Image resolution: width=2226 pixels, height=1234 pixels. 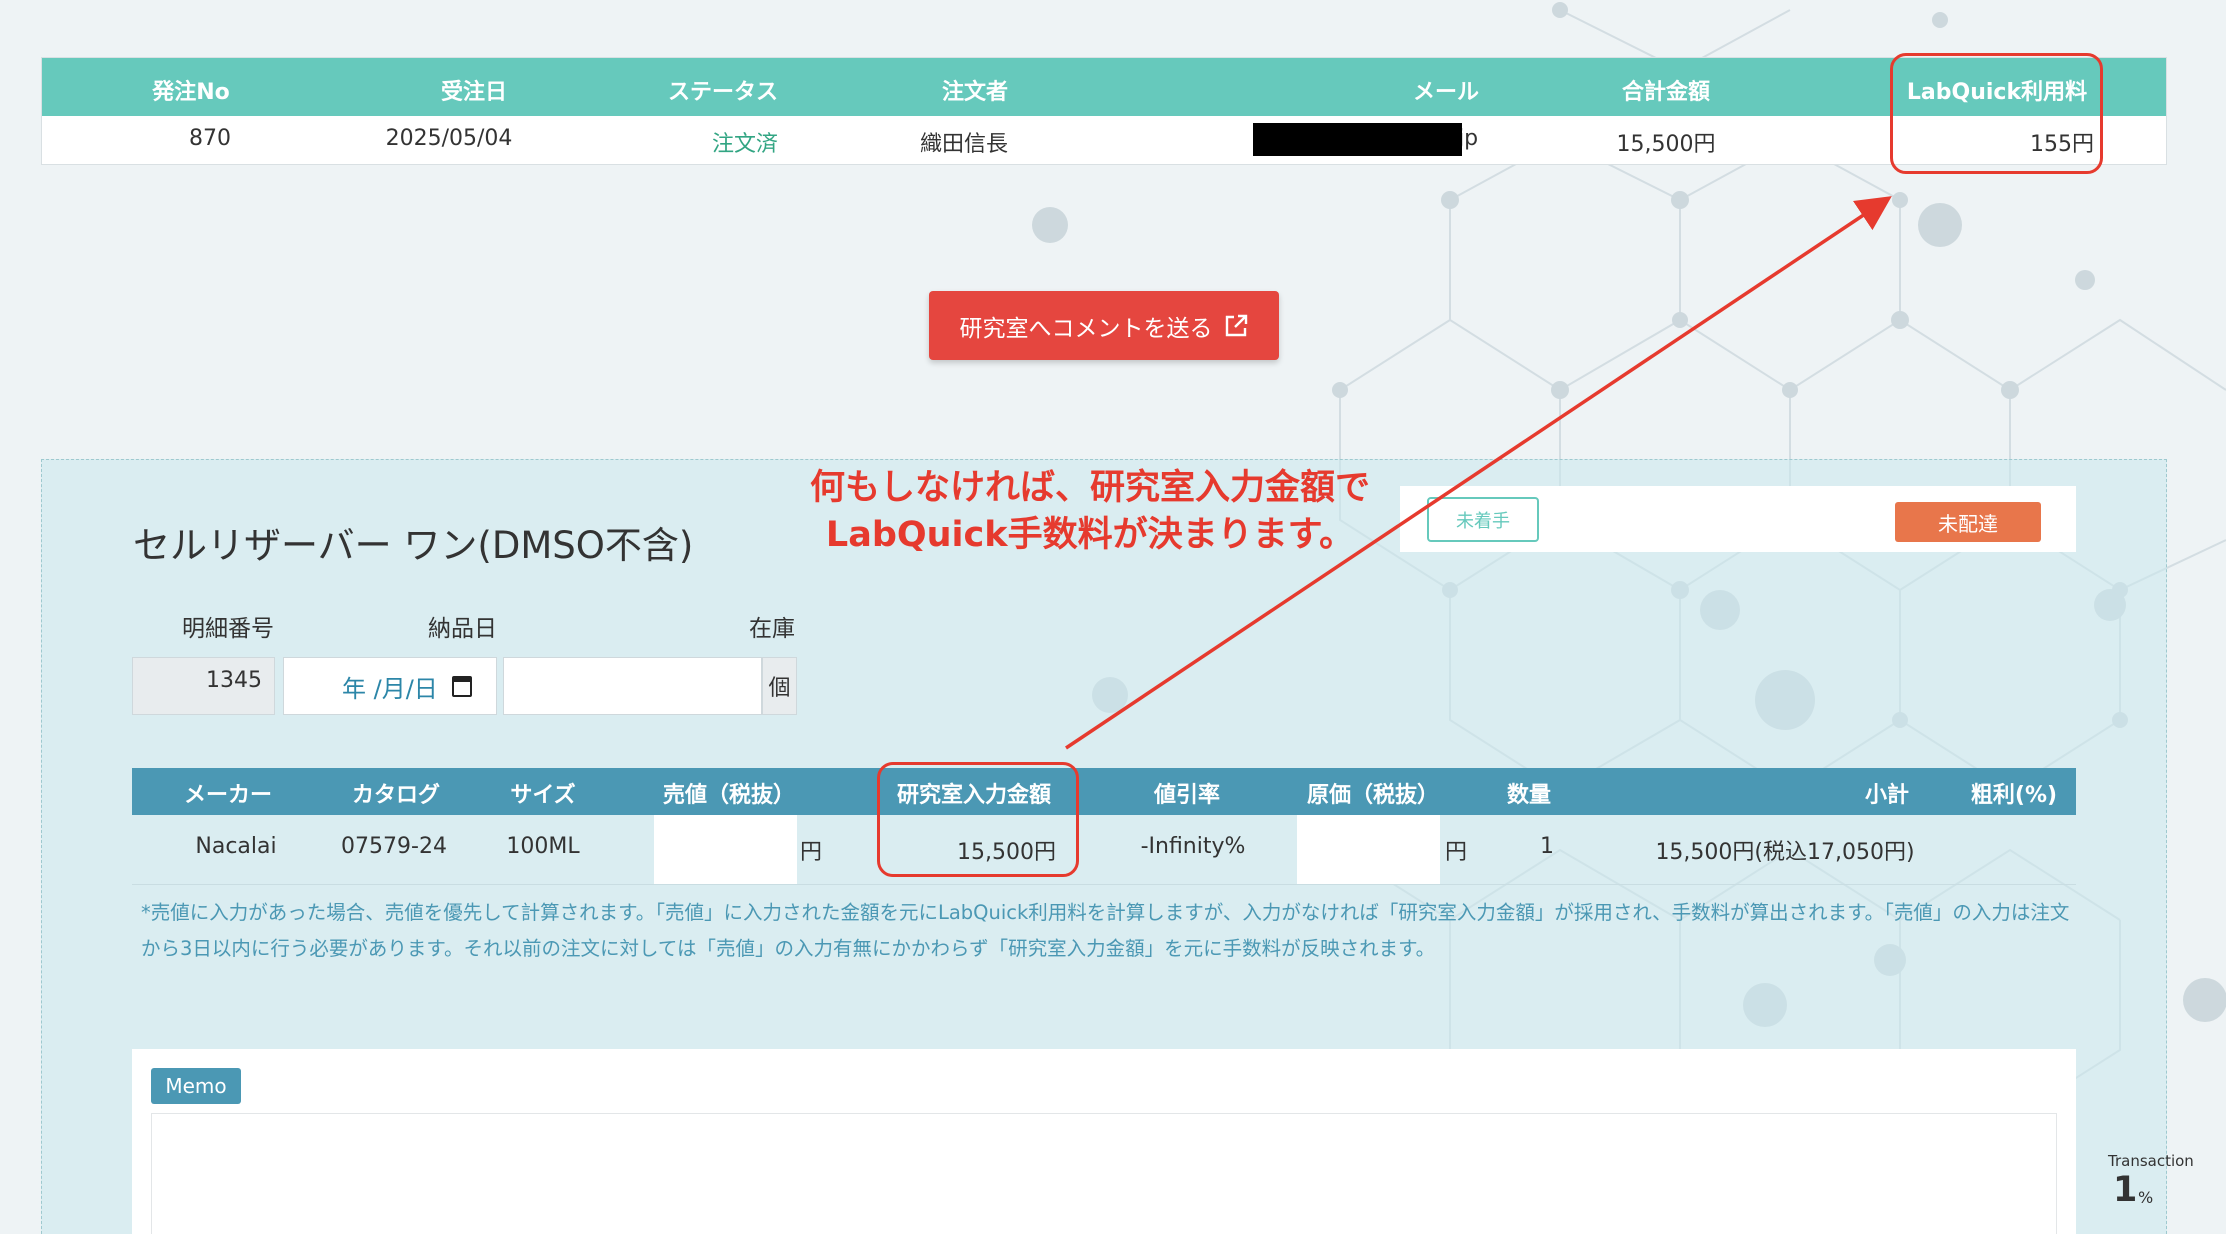 What do you see at coordinates (1446, 92) in the screenshot?
I see `header-email: メール` at bounding box center [1446, 92].